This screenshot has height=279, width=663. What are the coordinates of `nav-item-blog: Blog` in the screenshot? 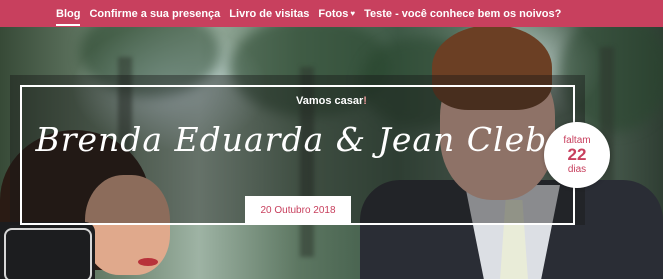 It's located at (68, 17).